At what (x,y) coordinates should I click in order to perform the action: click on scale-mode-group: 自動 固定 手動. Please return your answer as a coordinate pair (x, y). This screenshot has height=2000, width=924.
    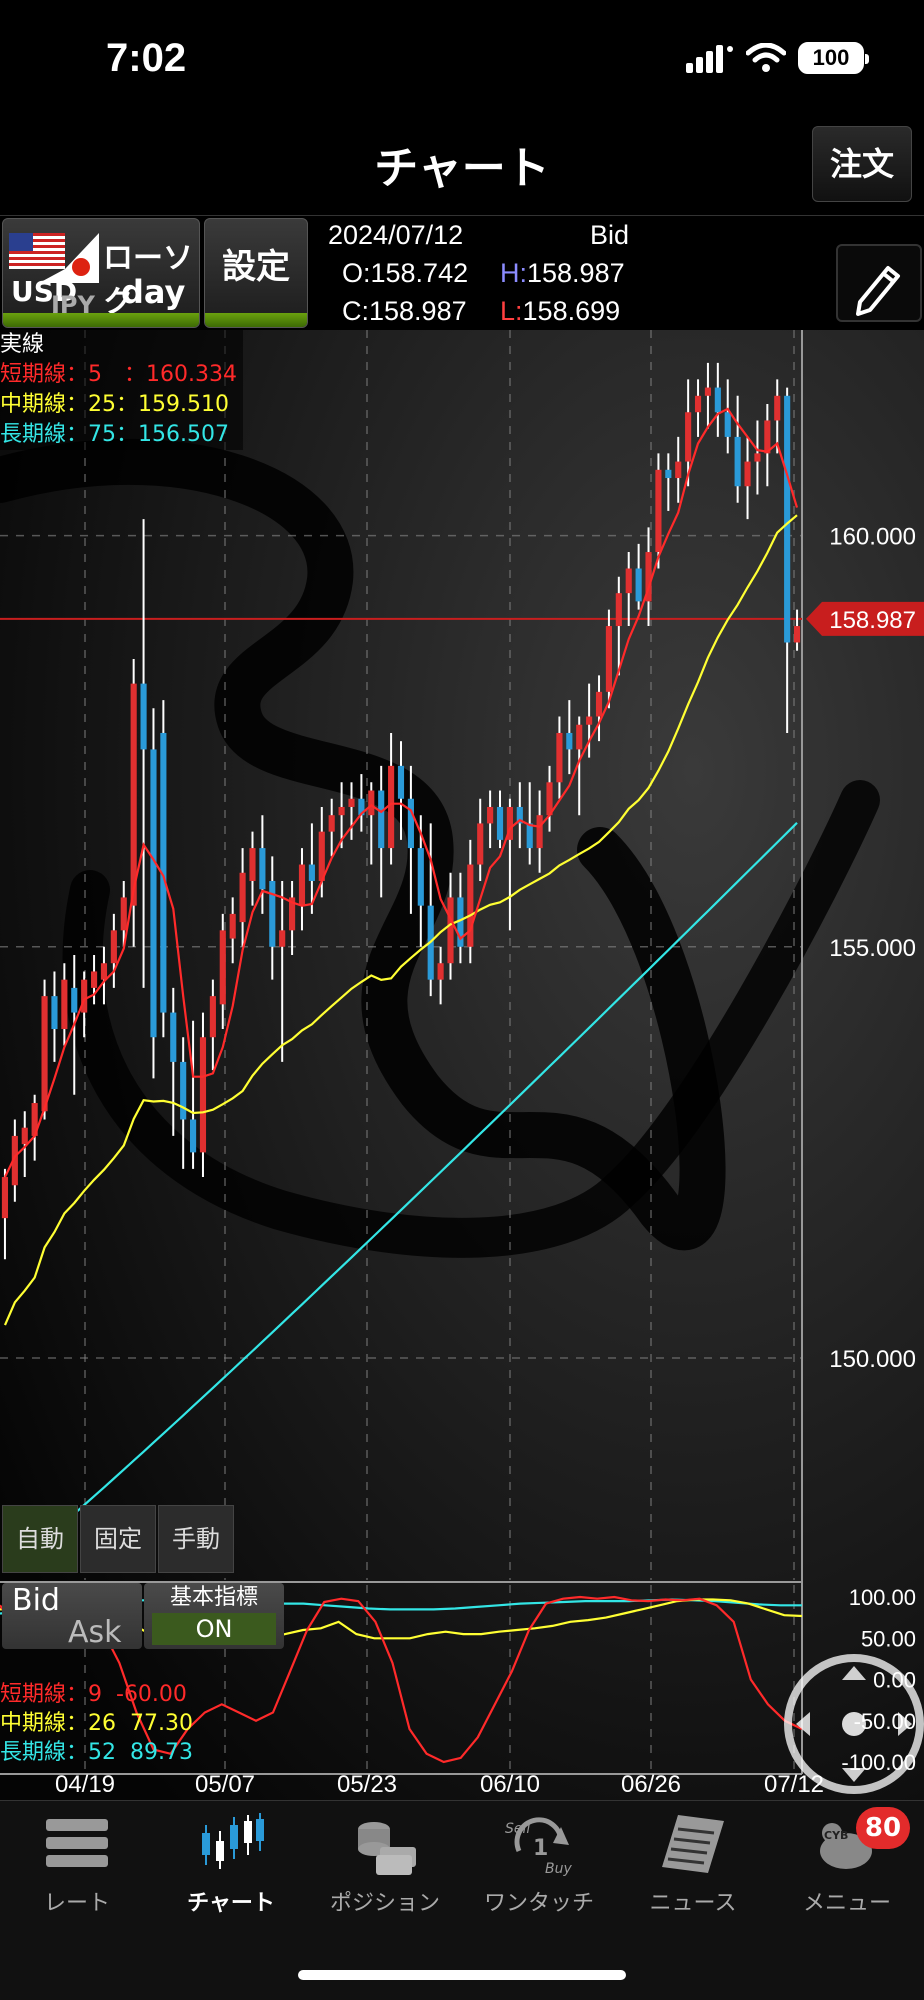
    Looking at the image, I should click on (118, 1539).